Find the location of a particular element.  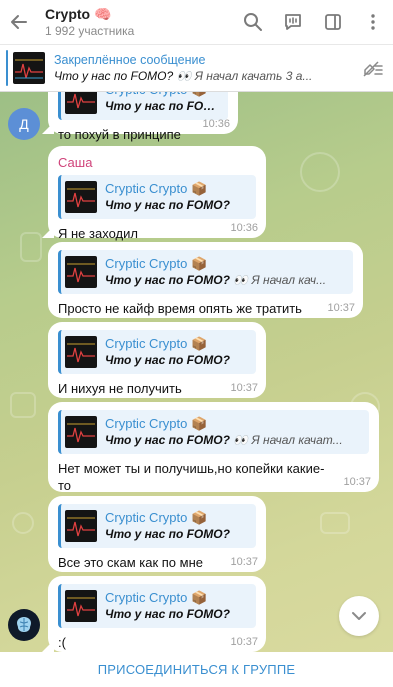

back-arrow-icon is located at coordinates (19, 22).